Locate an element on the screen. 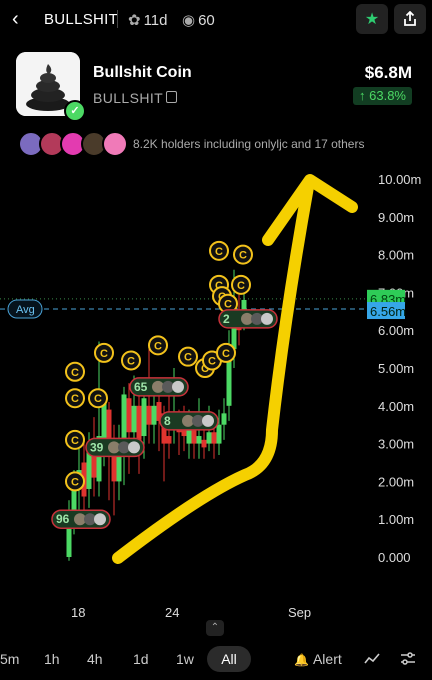 This screenshot has width=432, height=680. y-tick-label: 5.00m is located at coordinates (396, 368).